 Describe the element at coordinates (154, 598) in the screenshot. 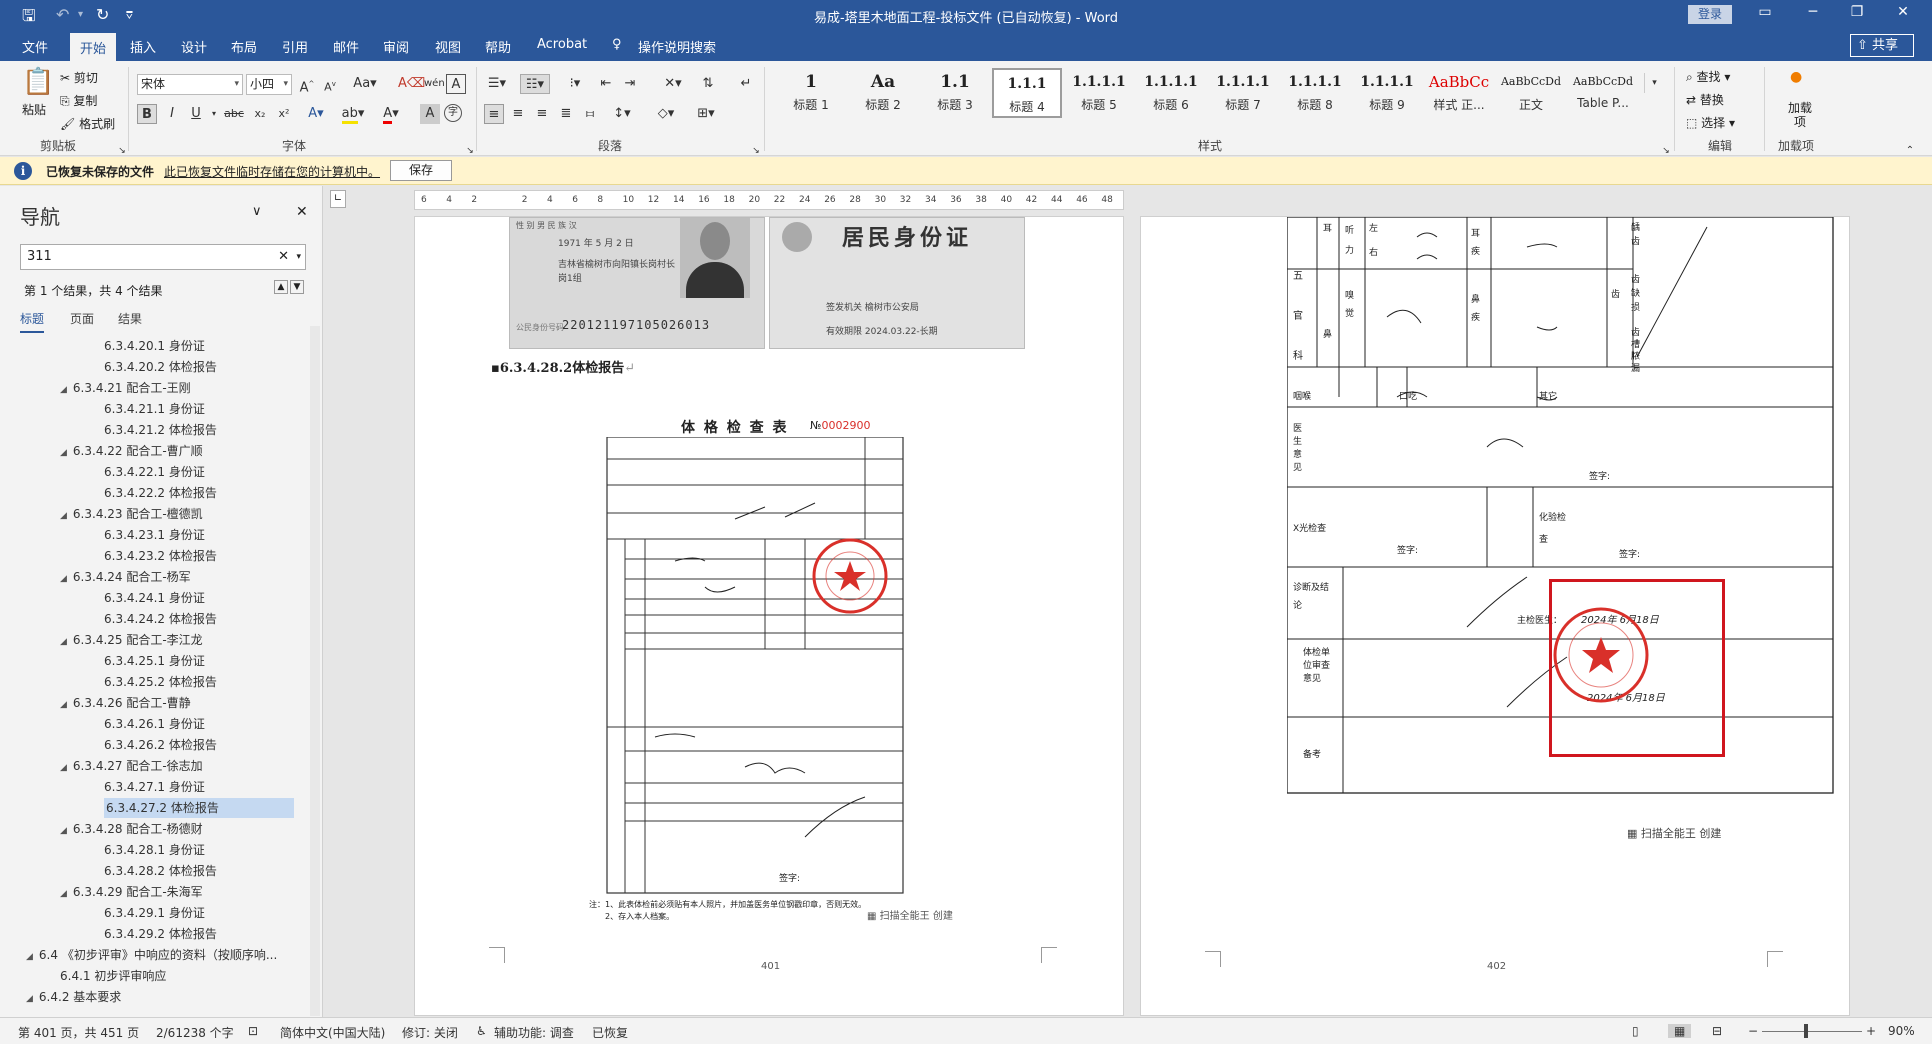

I see `nav-heading-item: 6.3.4.24.1 身份证` at that location.